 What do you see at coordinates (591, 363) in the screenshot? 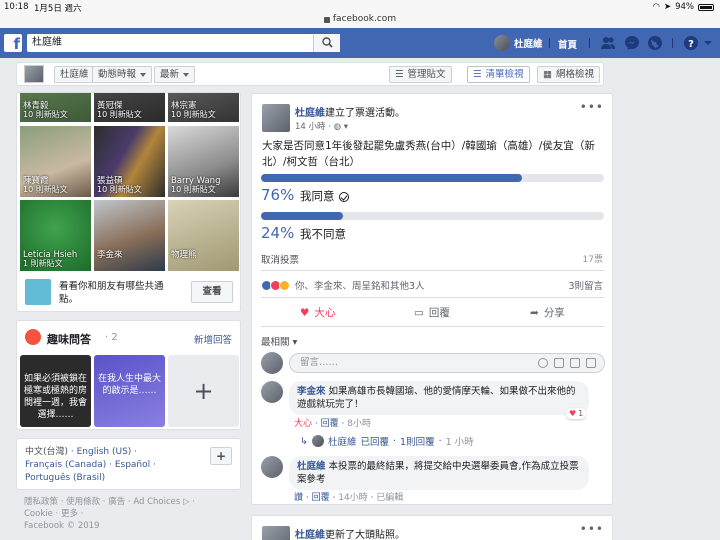
I see `sticker-icon` at bounding box center [591, 363].